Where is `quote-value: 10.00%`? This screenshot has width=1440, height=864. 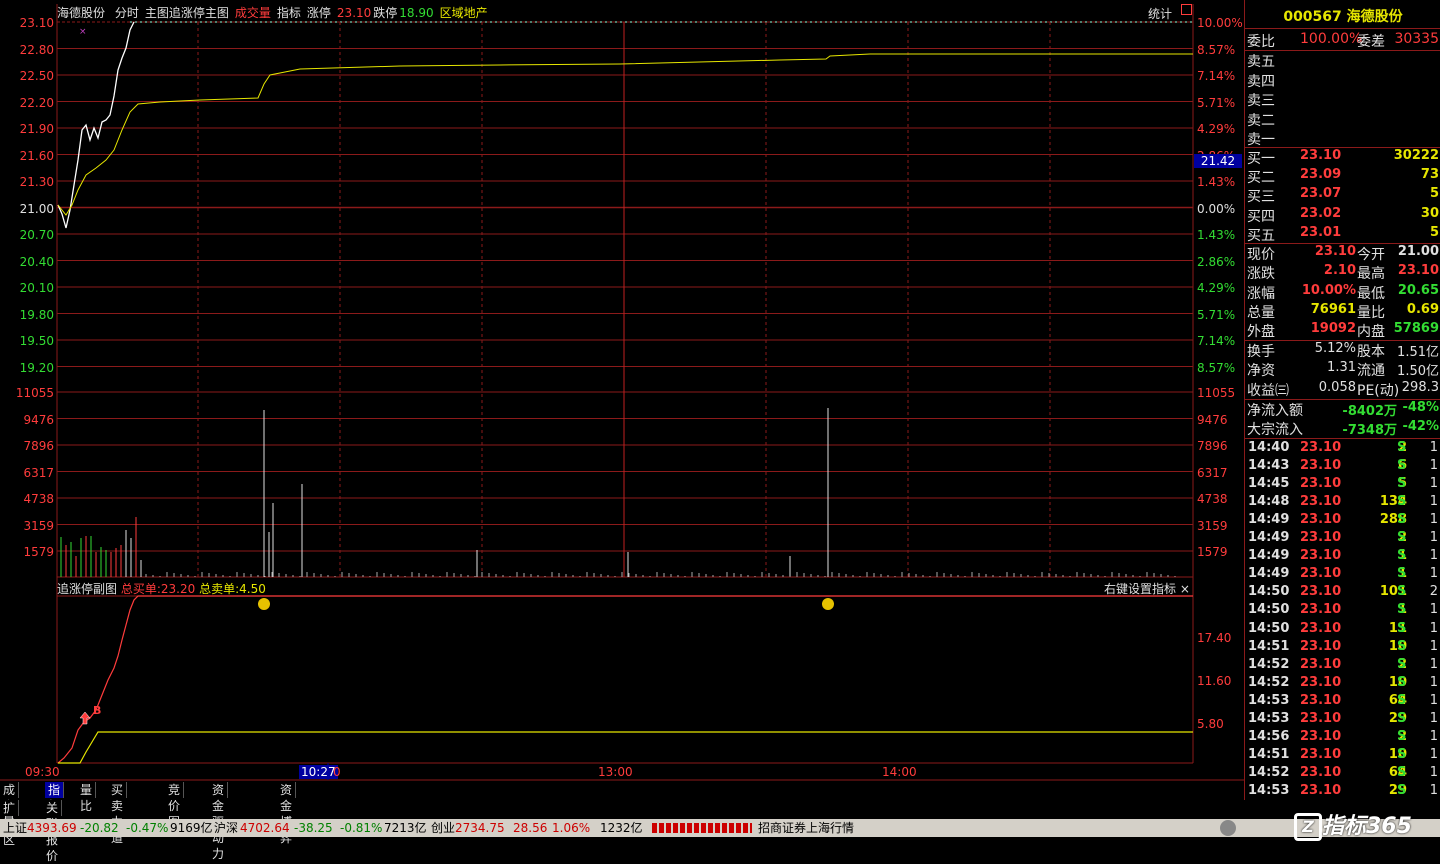
quote-value: 10.00% is located at coordinates (1328, 290).